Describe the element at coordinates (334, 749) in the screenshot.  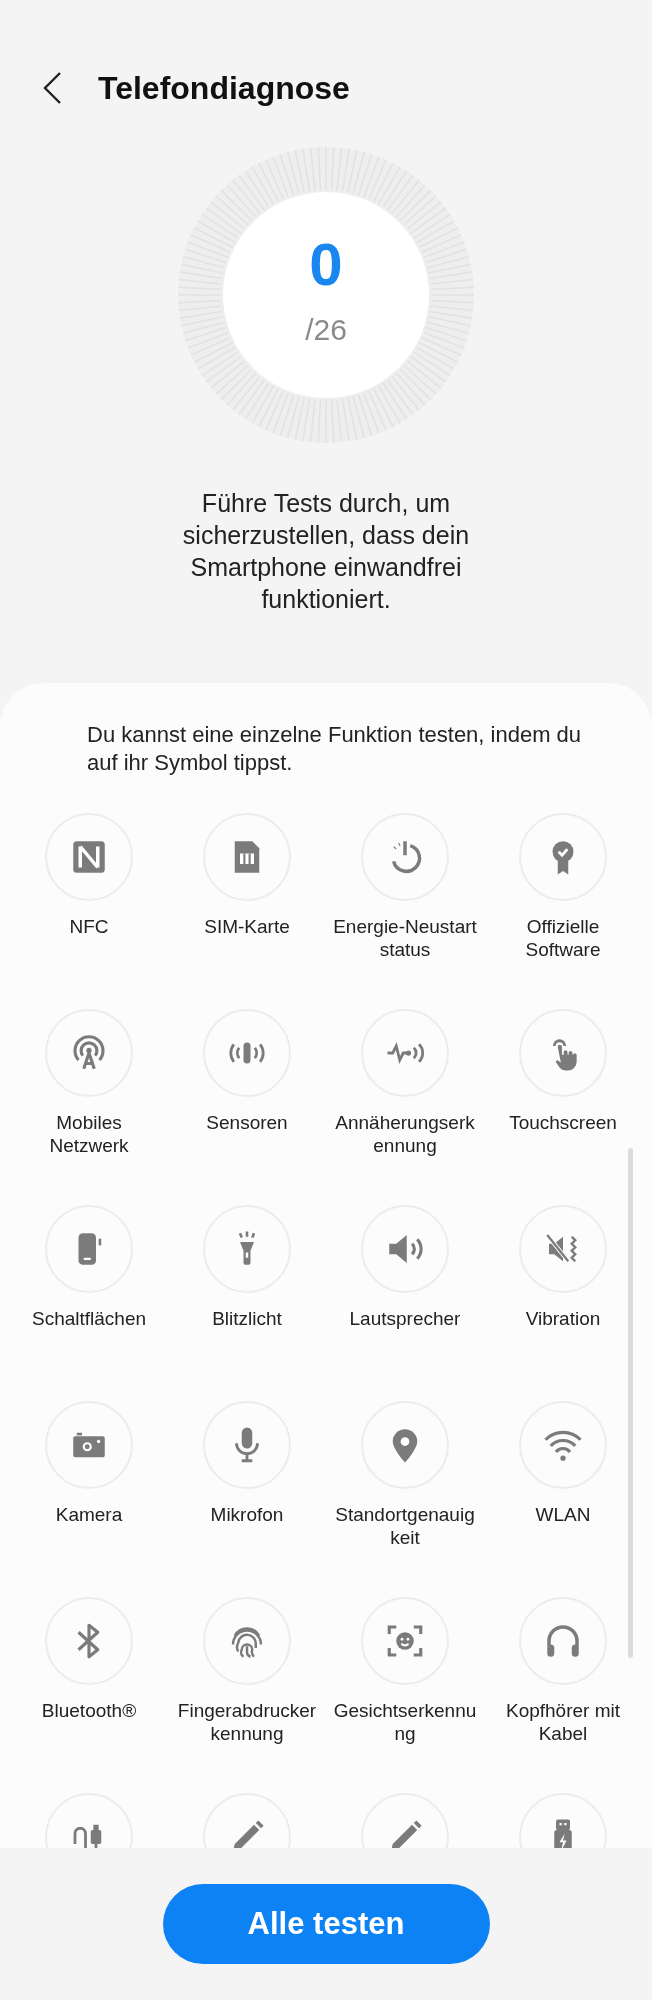
I see `hint-text: Du kannst eine einzelne Funktion testen, indem du auf ihr Symbol tippst.` at that location.